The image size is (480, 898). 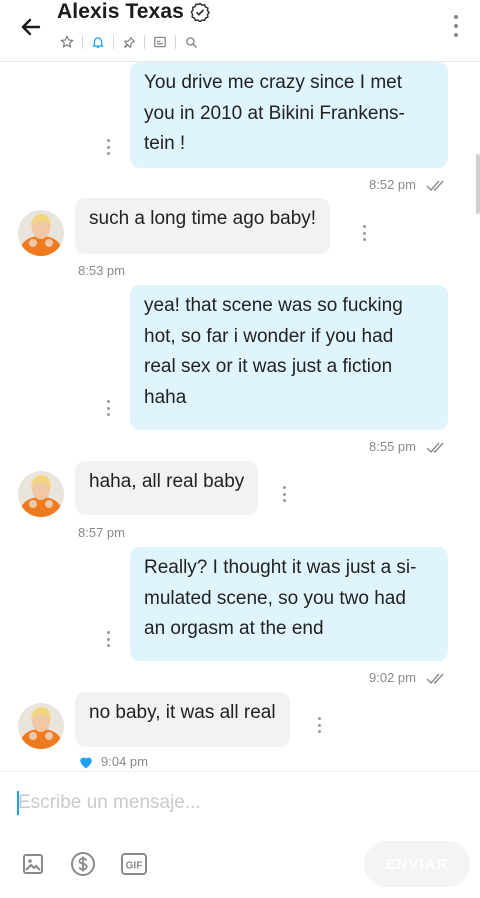 I want to click on media-button, so click(x=160, y=42).